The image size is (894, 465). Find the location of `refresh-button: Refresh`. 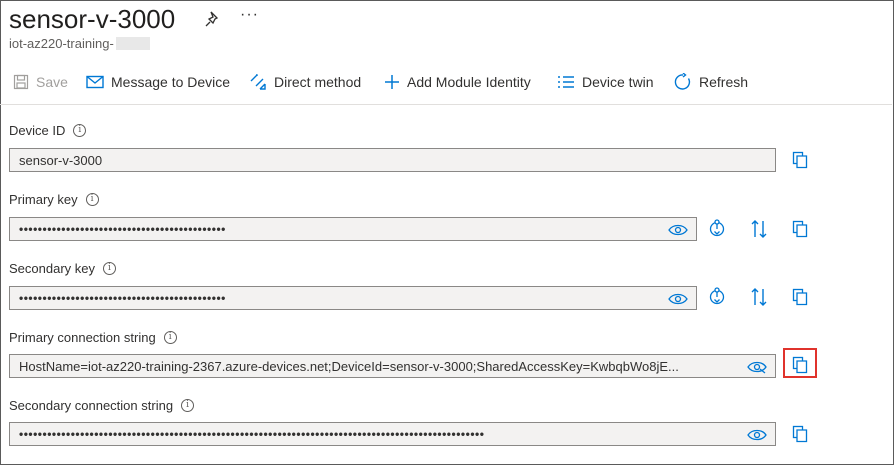

refresh-button: Refresh is located at coordinates (711, 82).